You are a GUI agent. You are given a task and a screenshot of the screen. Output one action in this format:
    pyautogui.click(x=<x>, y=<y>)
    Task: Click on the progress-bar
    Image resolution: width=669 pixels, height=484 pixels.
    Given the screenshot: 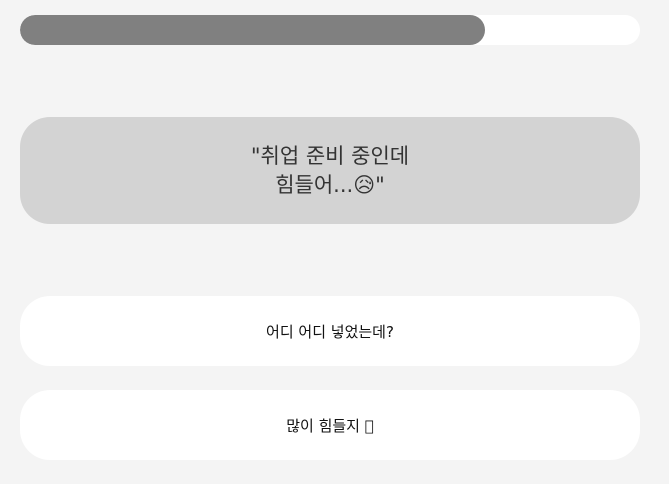 What is the action you would take?
    pyautogui.click(x=330, y=30)
    